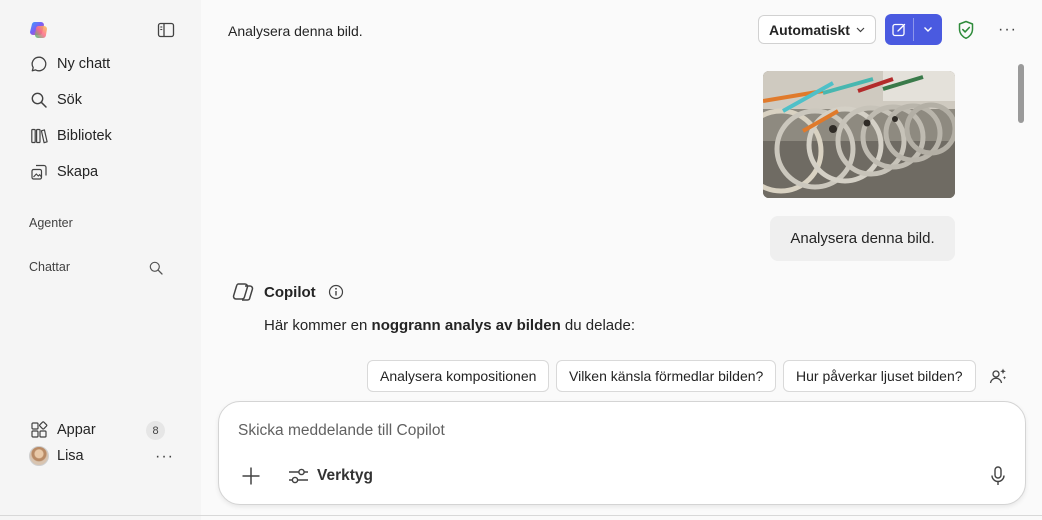 The height and width of the screenshot is (520, 1042). I want to click on compose-icon, so click(899, 29).